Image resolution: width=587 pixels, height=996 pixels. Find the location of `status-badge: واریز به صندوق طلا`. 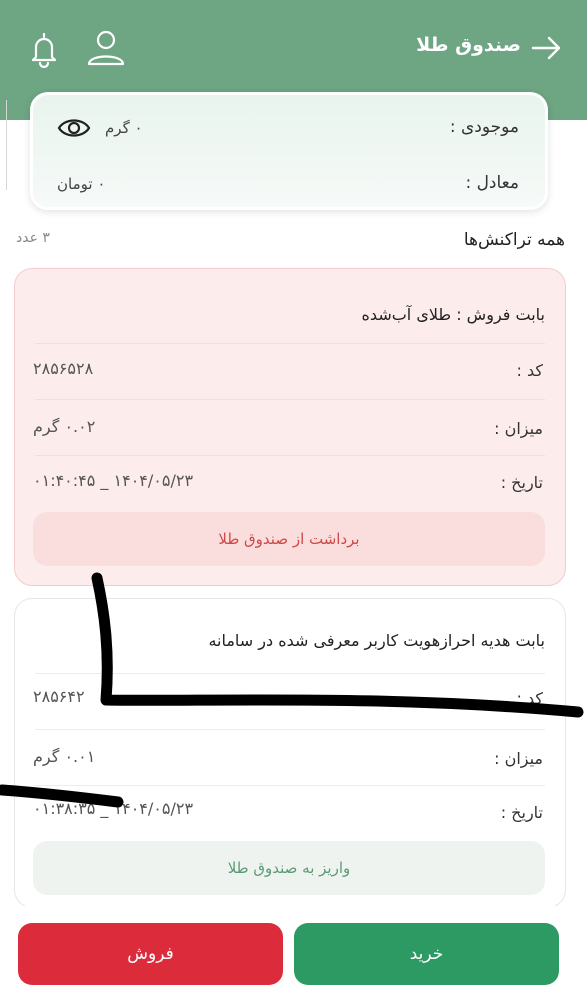

status-badge: واریز به صندوق طلا is located at coordinates (289, 868).